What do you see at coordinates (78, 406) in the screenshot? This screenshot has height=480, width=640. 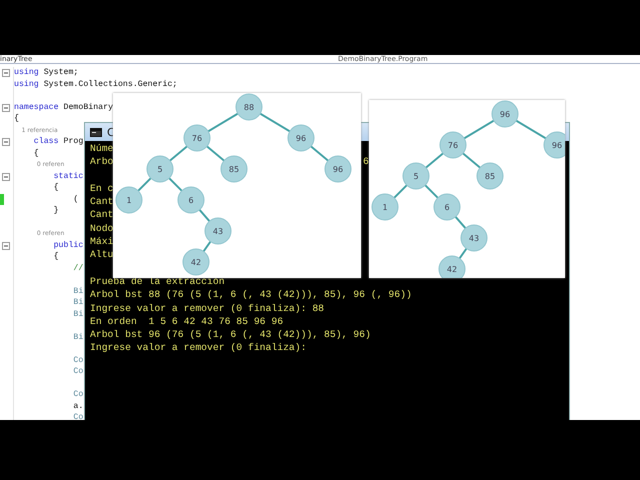 I see `code-line: a.` at bounding box center [78, 406].